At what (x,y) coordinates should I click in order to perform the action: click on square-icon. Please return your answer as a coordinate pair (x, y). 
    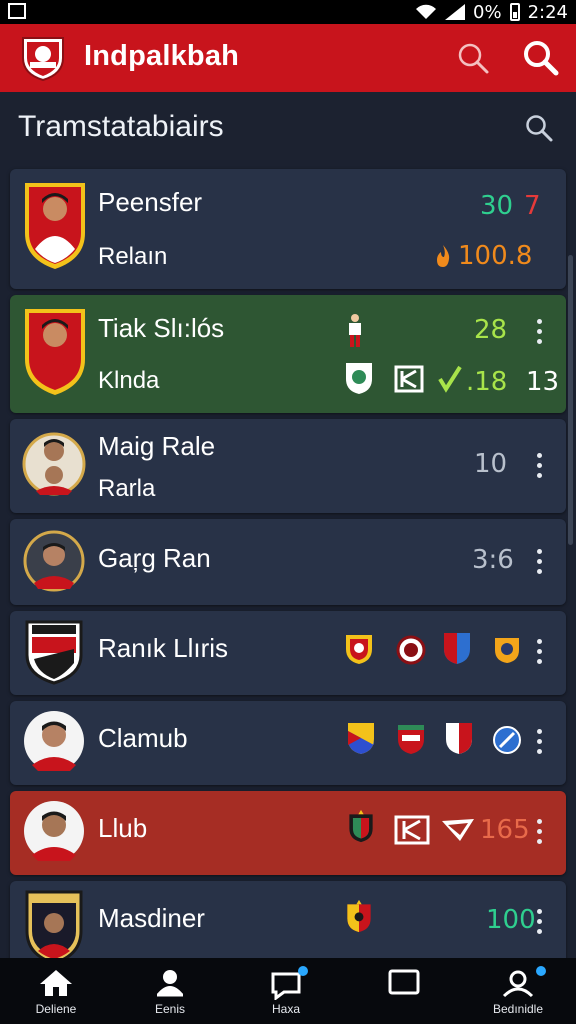
    Looking at the image, I should click on (404, 982).